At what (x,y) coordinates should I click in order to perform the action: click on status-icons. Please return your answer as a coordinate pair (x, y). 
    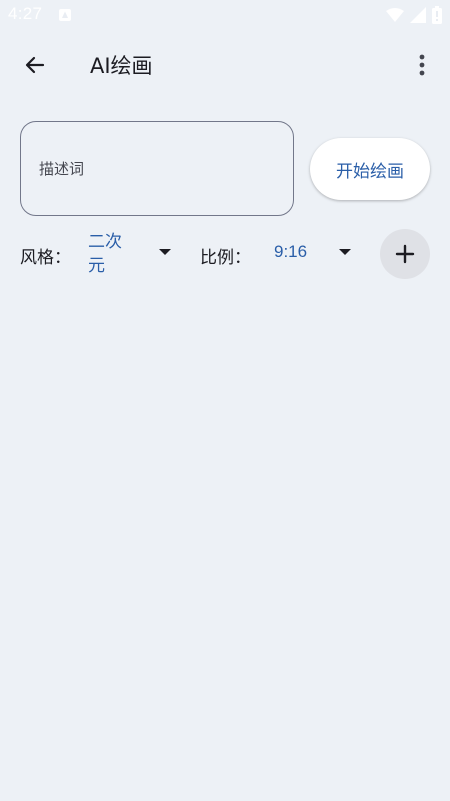
    Looking at the image, I should click on (414, 15).